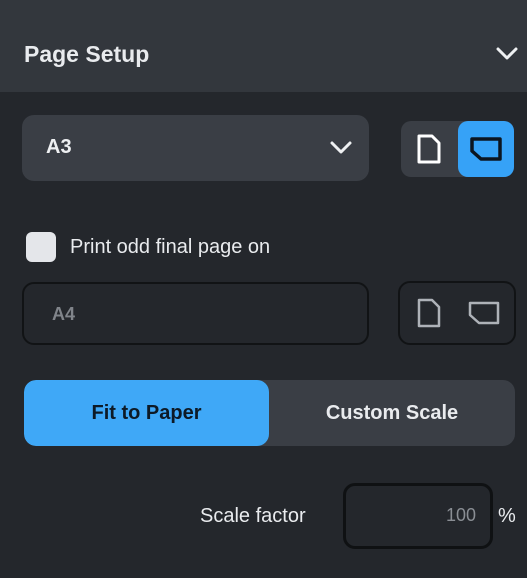  I want to click on orientation-toggle, so click(457, 149).